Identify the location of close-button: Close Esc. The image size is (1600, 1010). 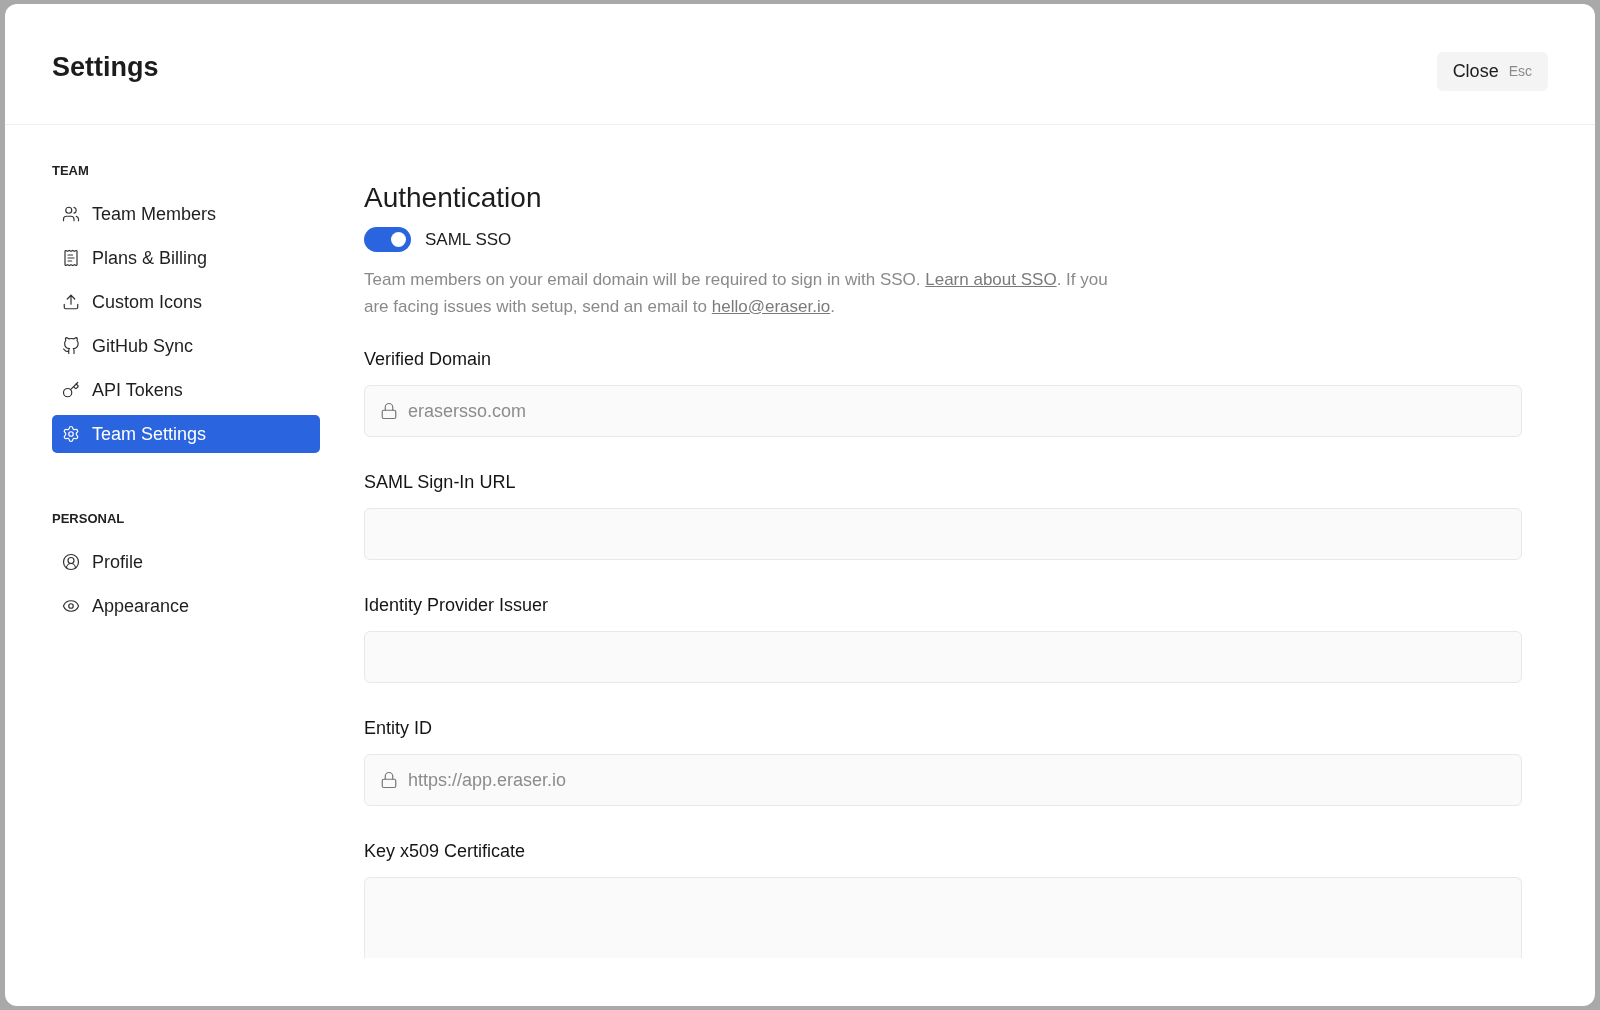
(1492, 71).